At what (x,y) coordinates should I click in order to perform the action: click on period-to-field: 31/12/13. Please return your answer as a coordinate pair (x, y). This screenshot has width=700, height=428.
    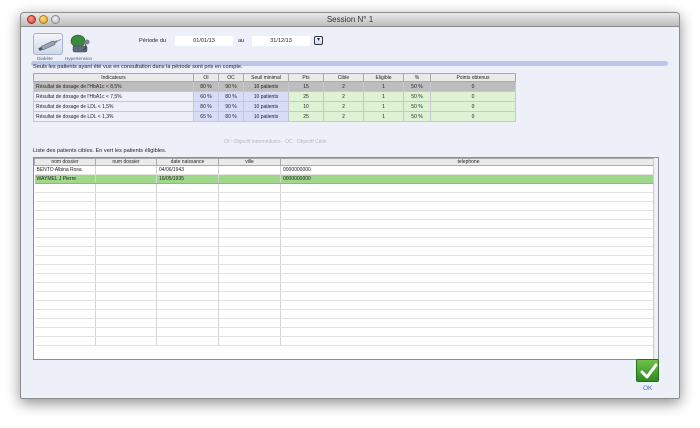
    Looking at the image, I should click on (281, 41).